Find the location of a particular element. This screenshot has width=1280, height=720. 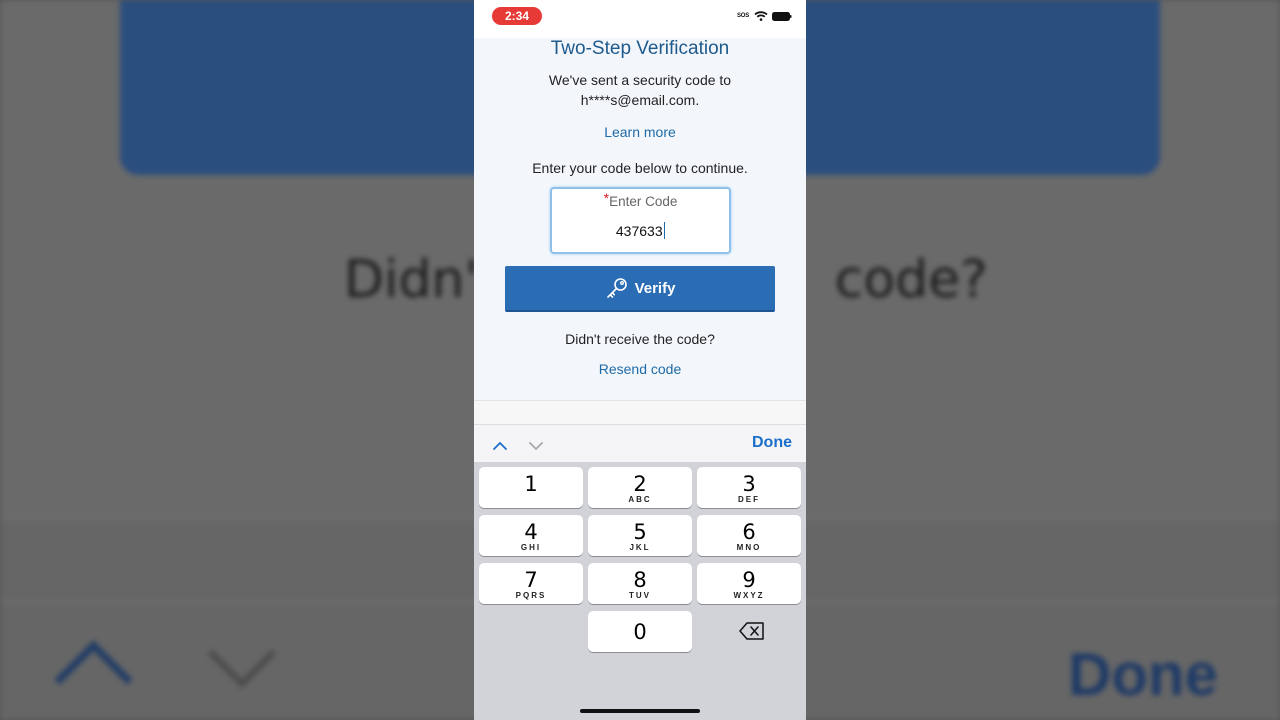

key-9: 9 WXYZ is located at coordinates (749, 583).